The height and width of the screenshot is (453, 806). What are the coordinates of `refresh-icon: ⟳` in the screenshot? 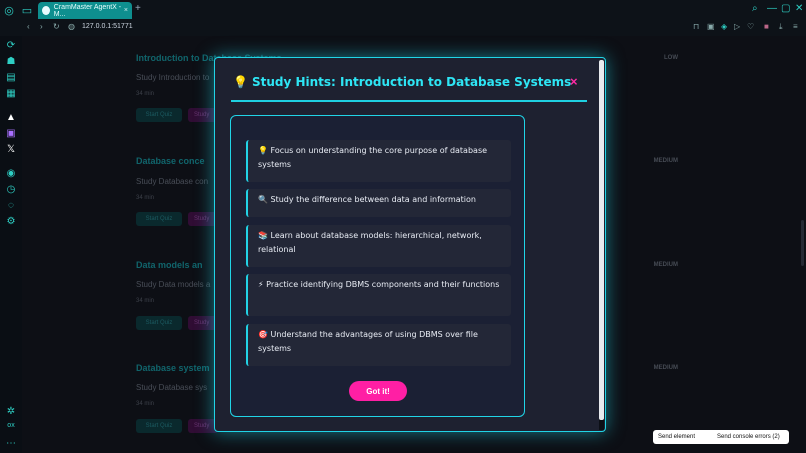 It's located at (11, 45).